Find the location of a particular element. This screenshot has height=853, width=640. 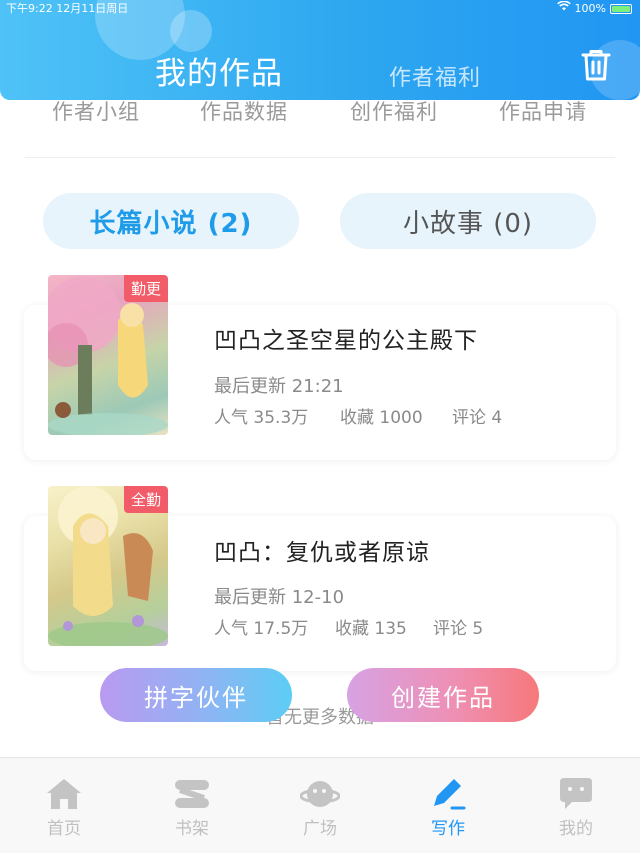

pen-icon is located at coordinates (448, 794).